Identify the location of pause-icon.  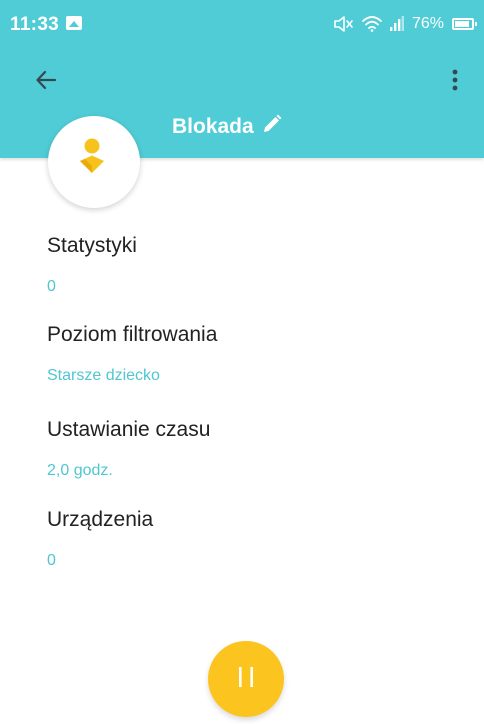
(246, 679).